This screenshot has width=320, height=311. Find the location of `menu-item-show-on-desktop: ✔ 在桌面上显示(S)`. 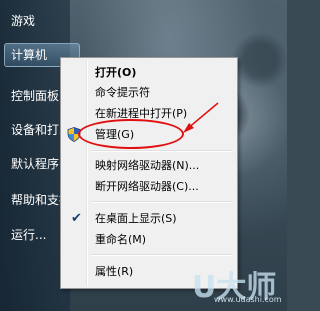

menu-item-show-on-desktop: ✔ 在桌面上显示(S) is located at coordinates (148, 218).